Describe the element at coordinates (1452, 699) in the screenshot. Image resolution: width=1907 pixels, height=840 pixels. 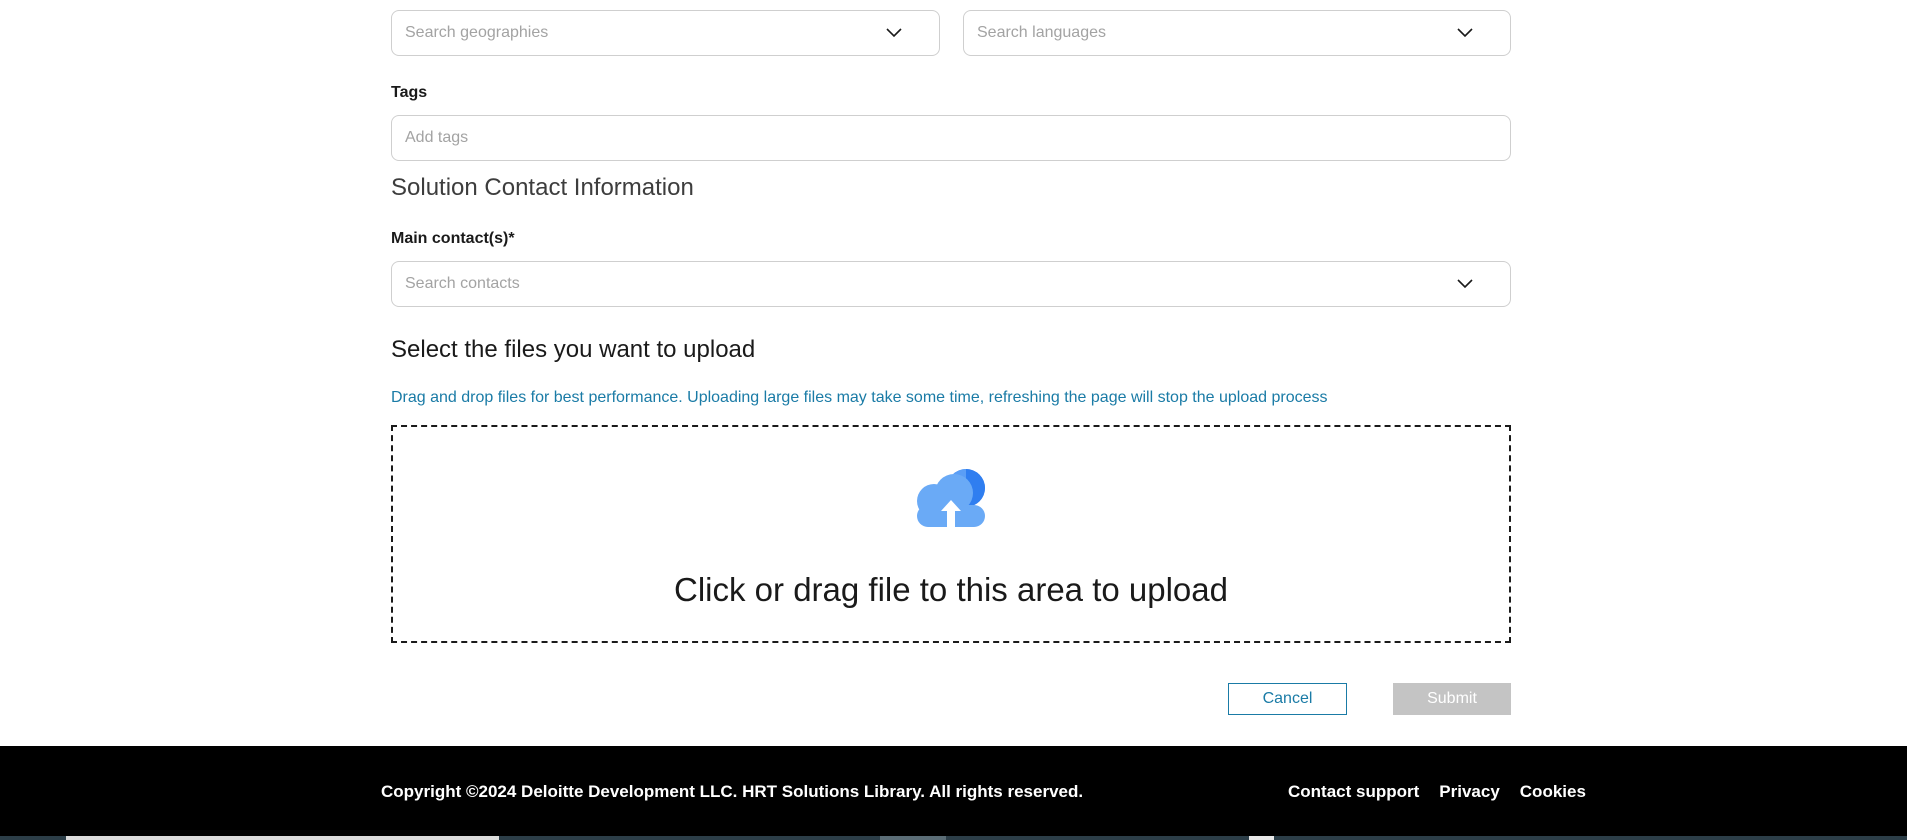
I see `submit-button: Submit` at that location.